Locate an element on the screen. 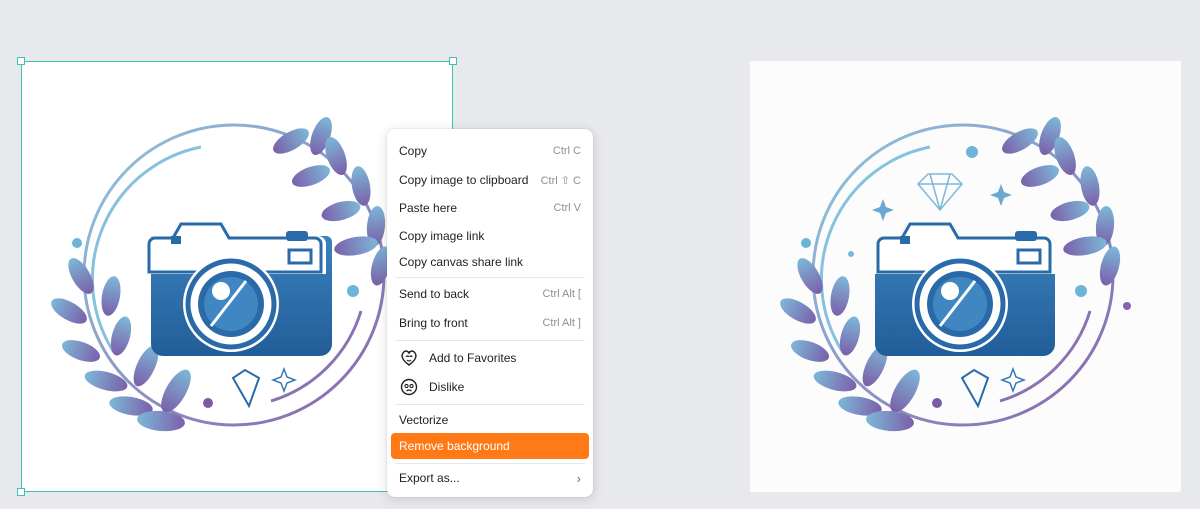 This screenshot has width=1200, height=509. menu-item-export-as: Export as... › is located at coordinates (490, 478).